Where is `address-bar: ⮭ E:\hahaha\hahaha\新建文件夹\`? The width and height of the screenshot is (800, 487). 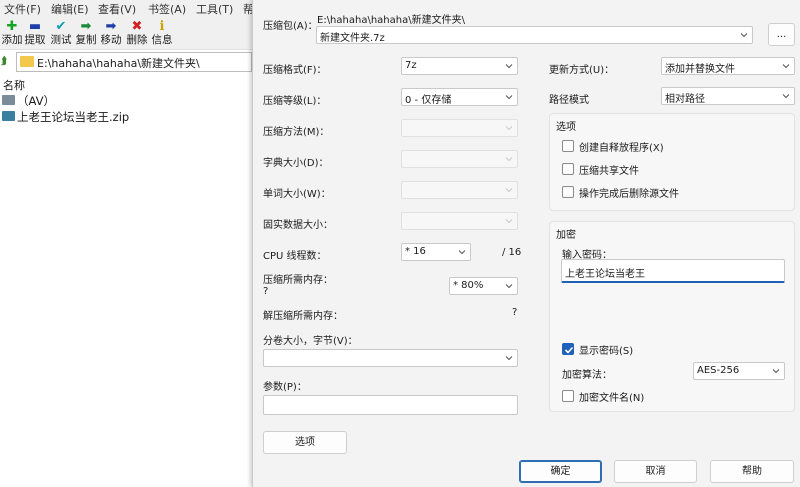
address-bar: ⮭ E:\hahaha\hahaha\新建文件夹\ is located at coordinates (126, 61).